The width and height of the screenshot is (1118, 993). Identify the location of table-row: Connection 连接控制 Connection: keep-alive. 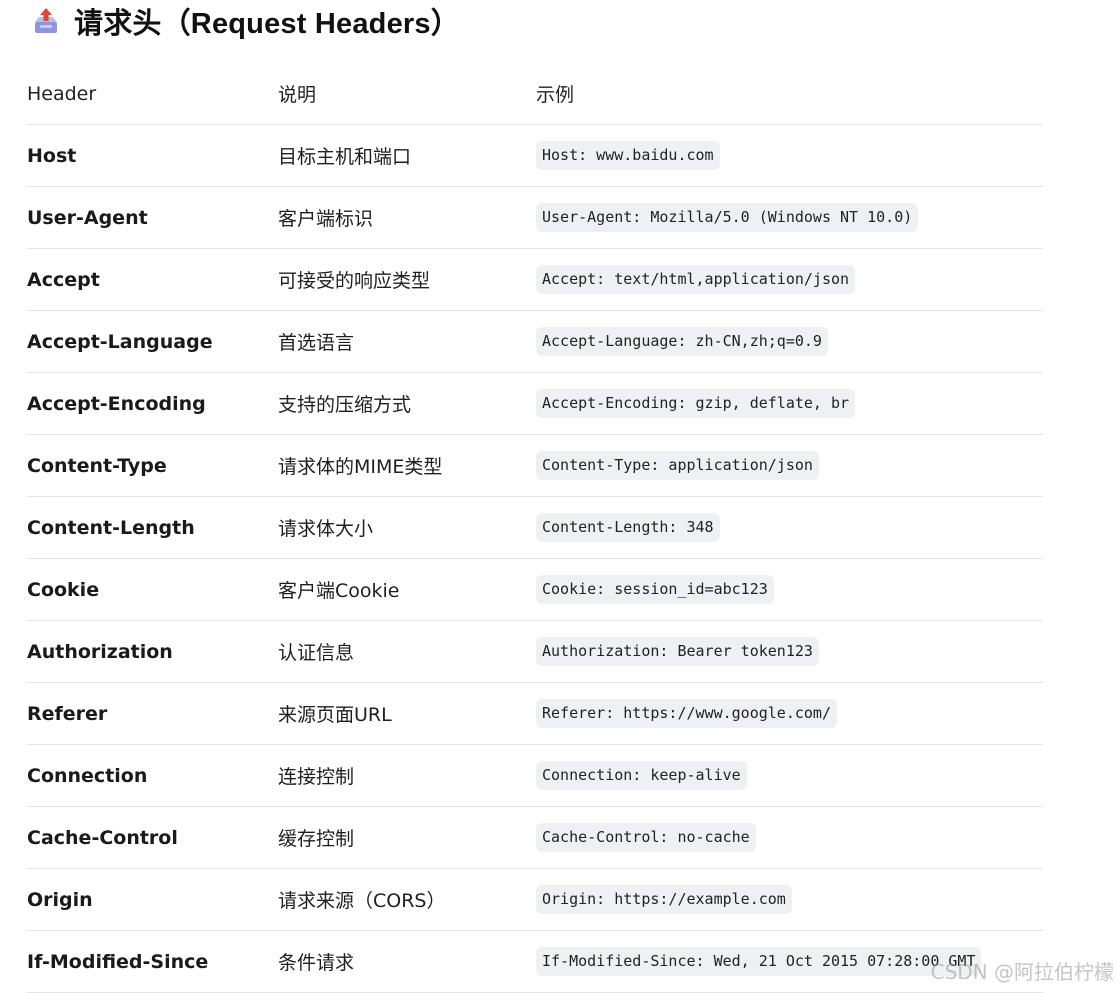
(535, 776).